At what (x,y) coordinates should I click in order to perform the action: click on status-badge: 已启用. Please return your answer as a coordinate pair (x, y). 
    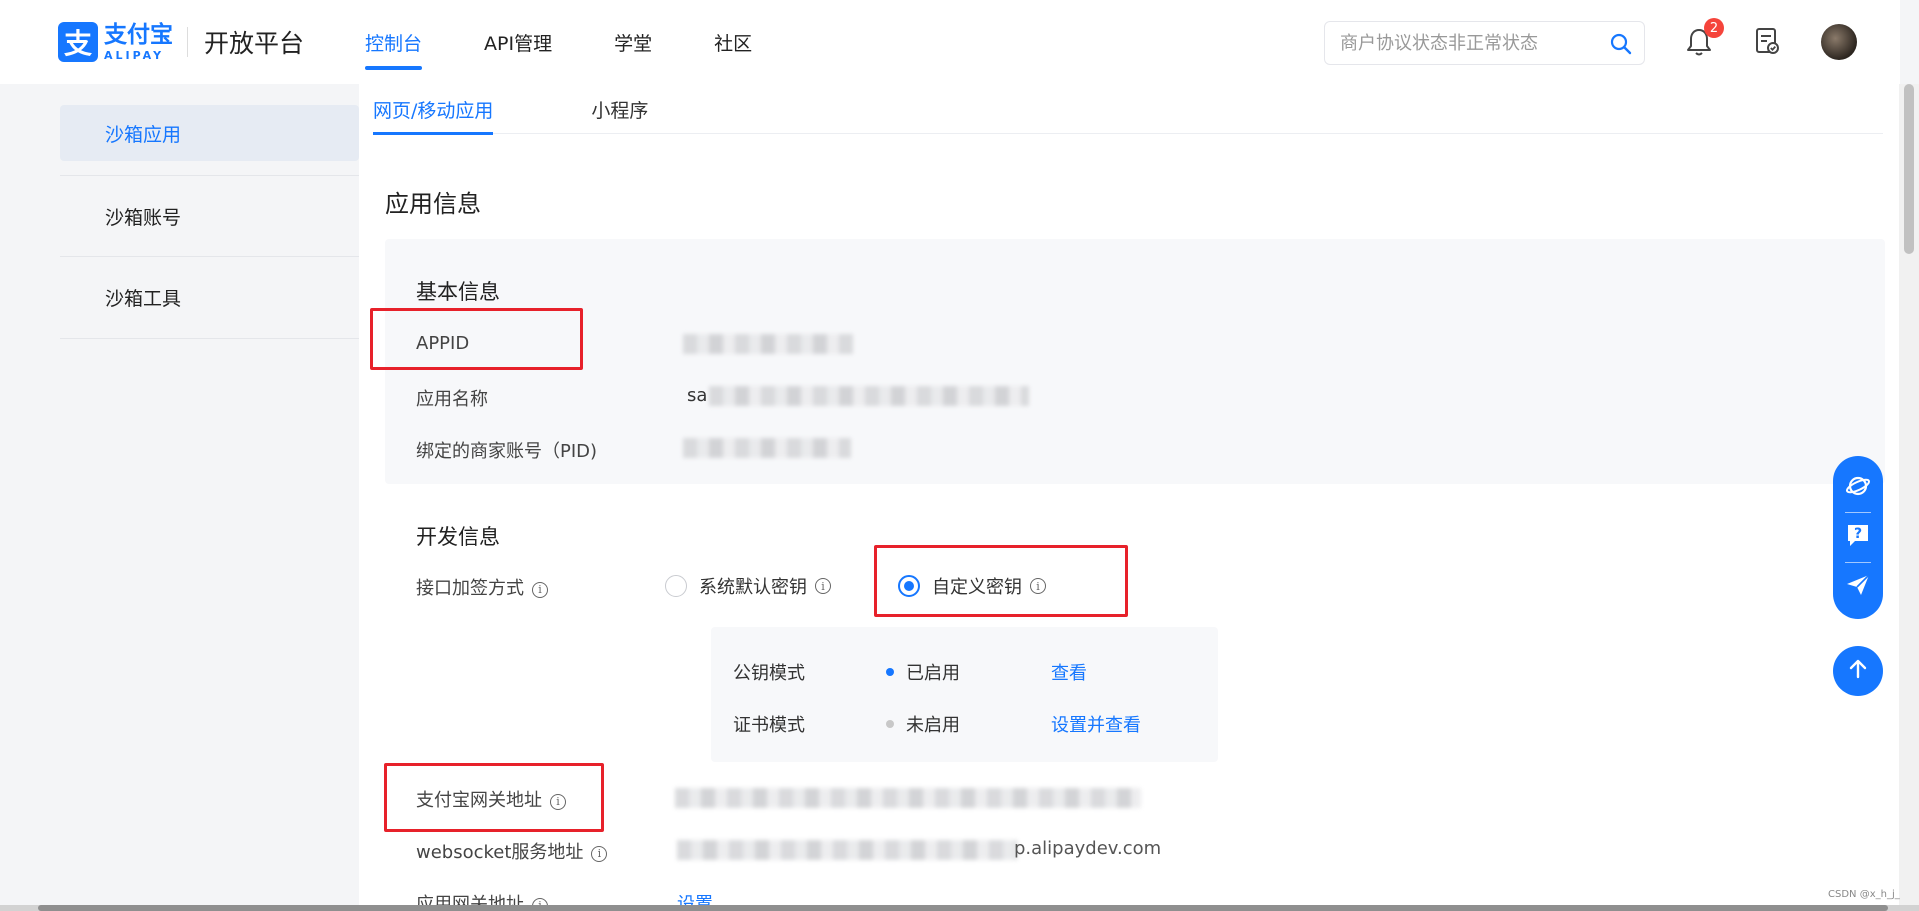
    Looking at the image, I should click on (923, 672).